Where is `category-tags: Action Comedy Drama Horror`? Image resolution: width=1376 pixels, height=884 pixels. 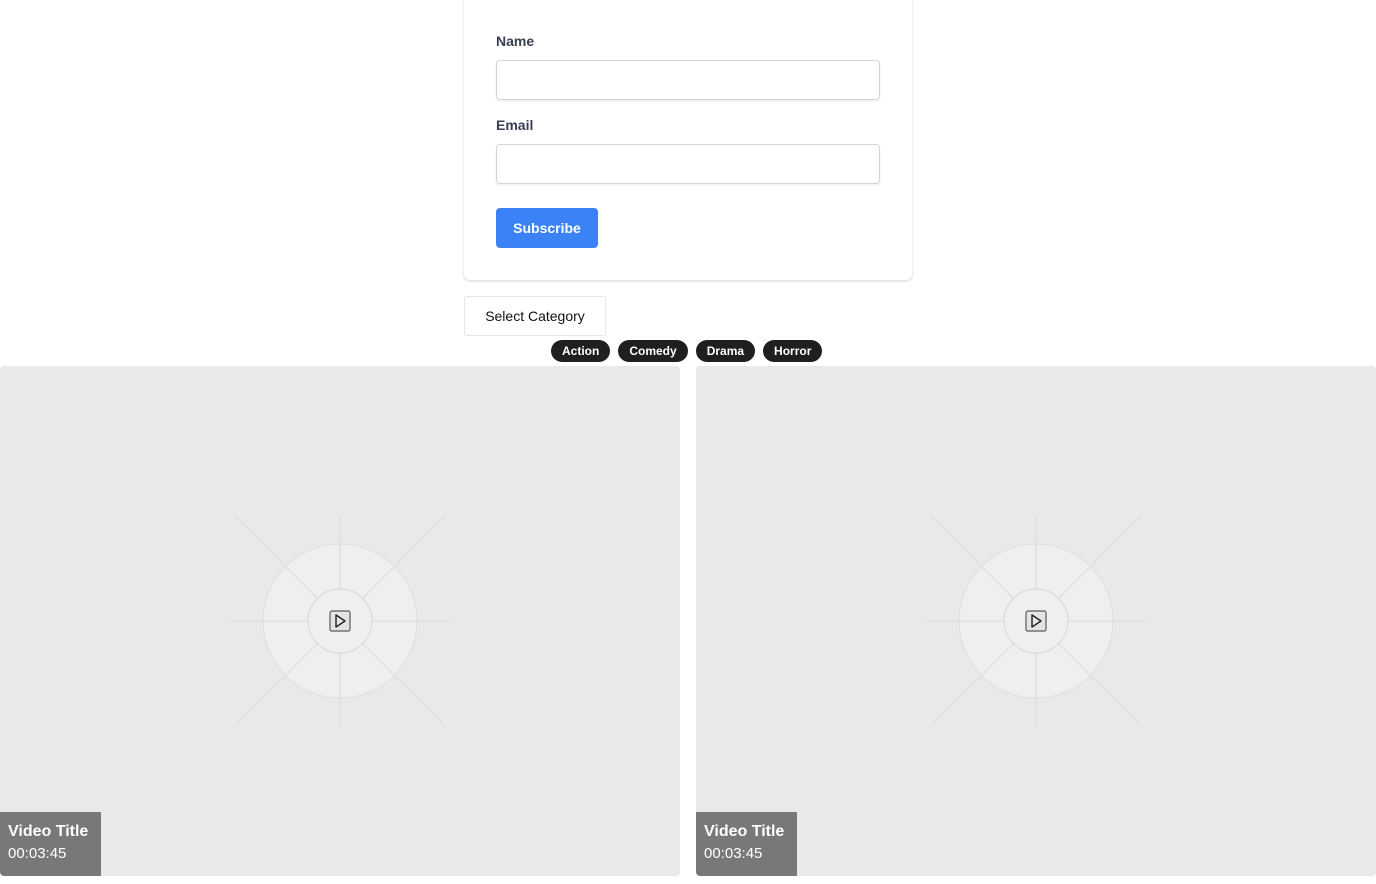 category-tags: Action Comedy Drama Horror is located at coordinates (687, 351).